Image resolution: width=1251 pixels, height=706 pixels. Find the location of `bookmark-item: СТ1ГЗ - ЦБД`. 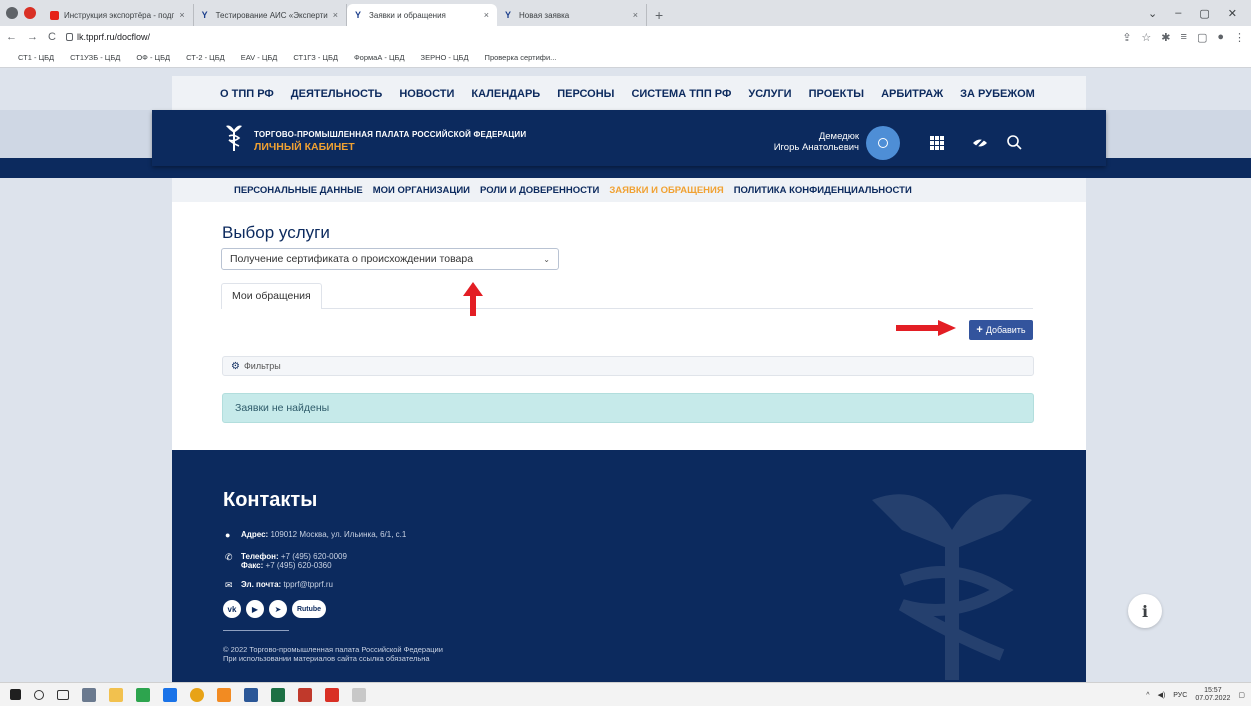

bookmark-item: СТ1ГЗ - ЦБД is located at coordinates (315, 57).